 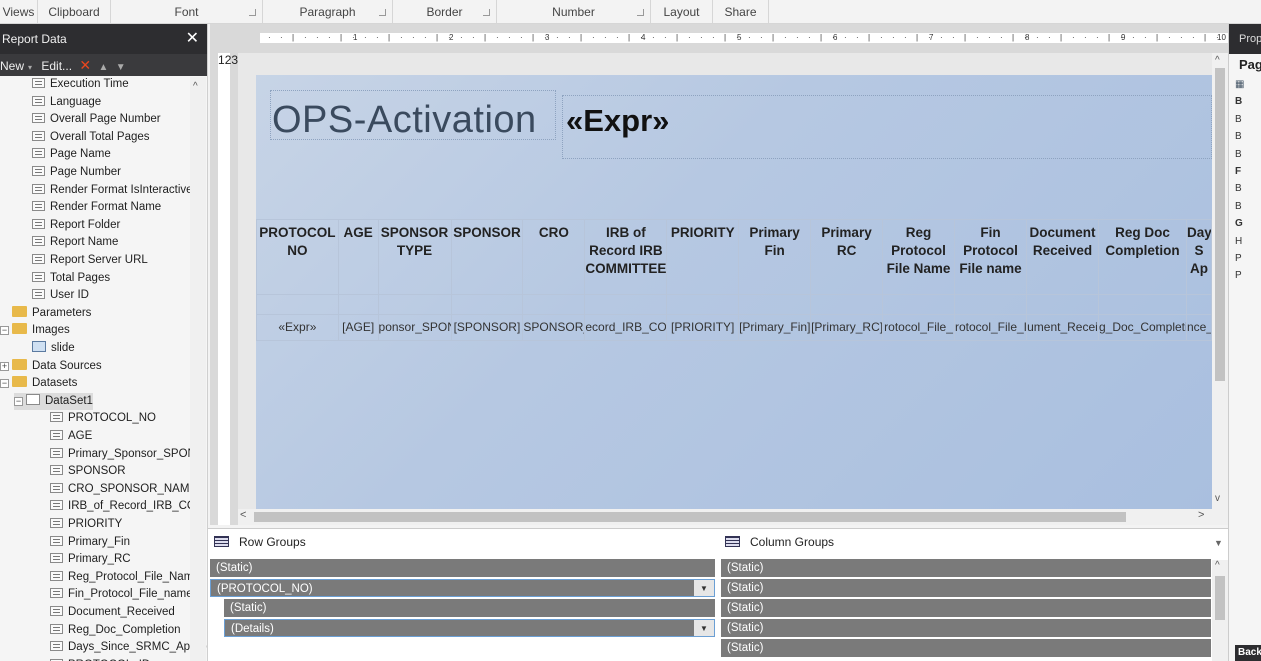 What do you see at coordinates (487, 327) in the screenshot?
I see `detail-cell: [SPONSOR]` at bounding box center [487, 327].